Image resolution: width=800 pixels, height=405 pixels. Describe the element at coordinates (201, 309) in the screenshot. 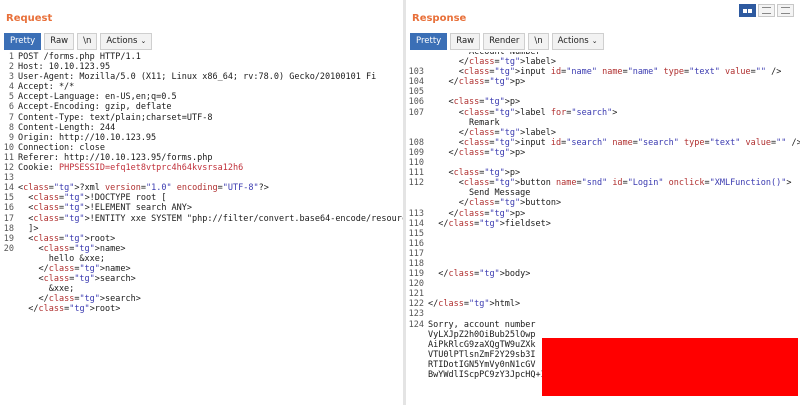

I see `request-line: </class="tg">root>` at that location.